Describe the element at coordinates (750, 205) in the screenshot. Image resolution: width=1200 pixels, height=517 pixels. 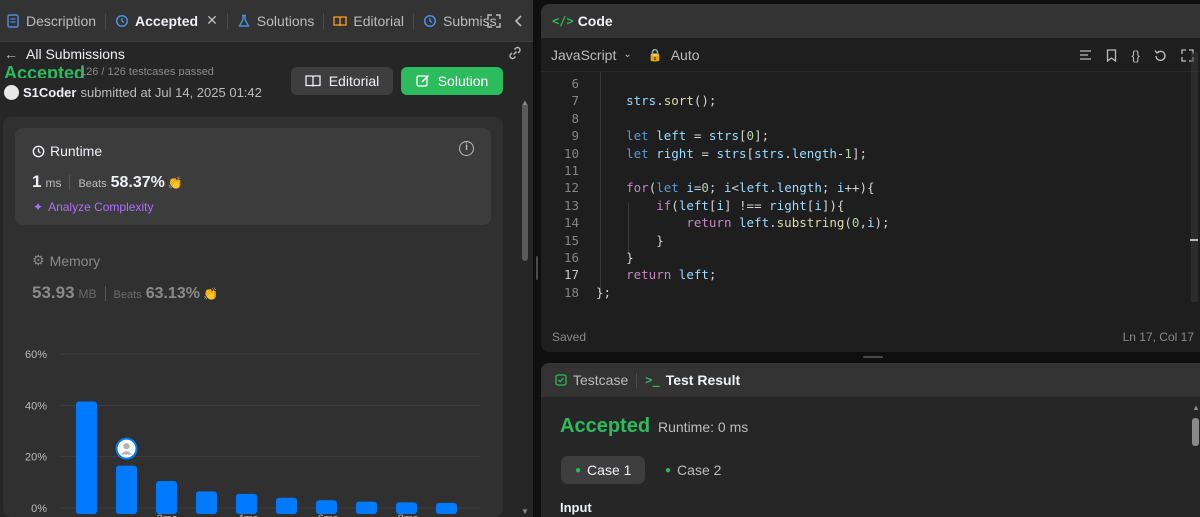
I see `code-text: if(left[i] !== right[i]){` at that location.